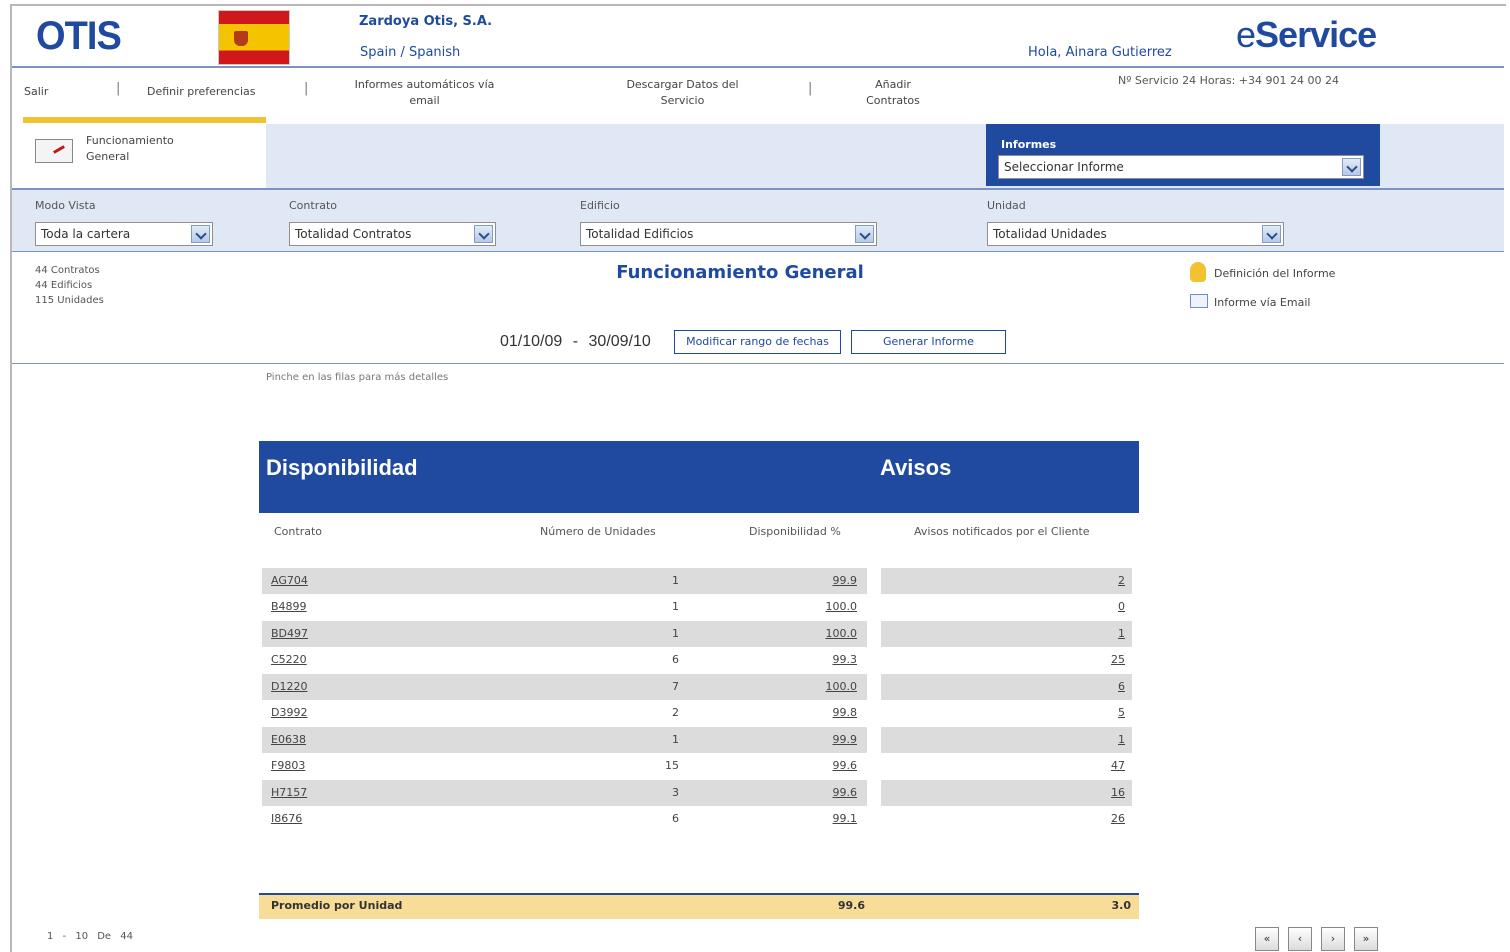 This screenshot has height=952, width=1510. What do you see at coordinates (1102, 792) in the screenshot?
I see `cell-avisos: 16` at bounding box center [1102, 792].